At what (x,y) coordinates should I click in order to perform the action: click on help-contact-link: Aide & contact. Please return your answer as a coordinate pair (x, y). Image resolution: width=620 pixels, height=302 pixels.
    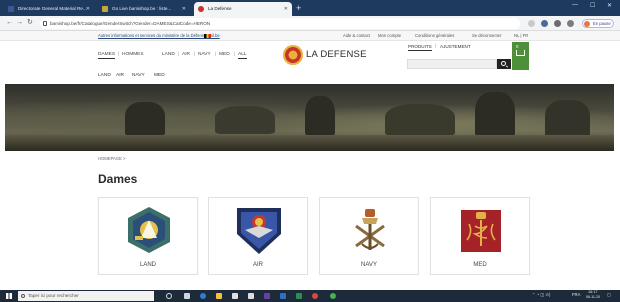
    Looking at the image, I should click on (356, 36).